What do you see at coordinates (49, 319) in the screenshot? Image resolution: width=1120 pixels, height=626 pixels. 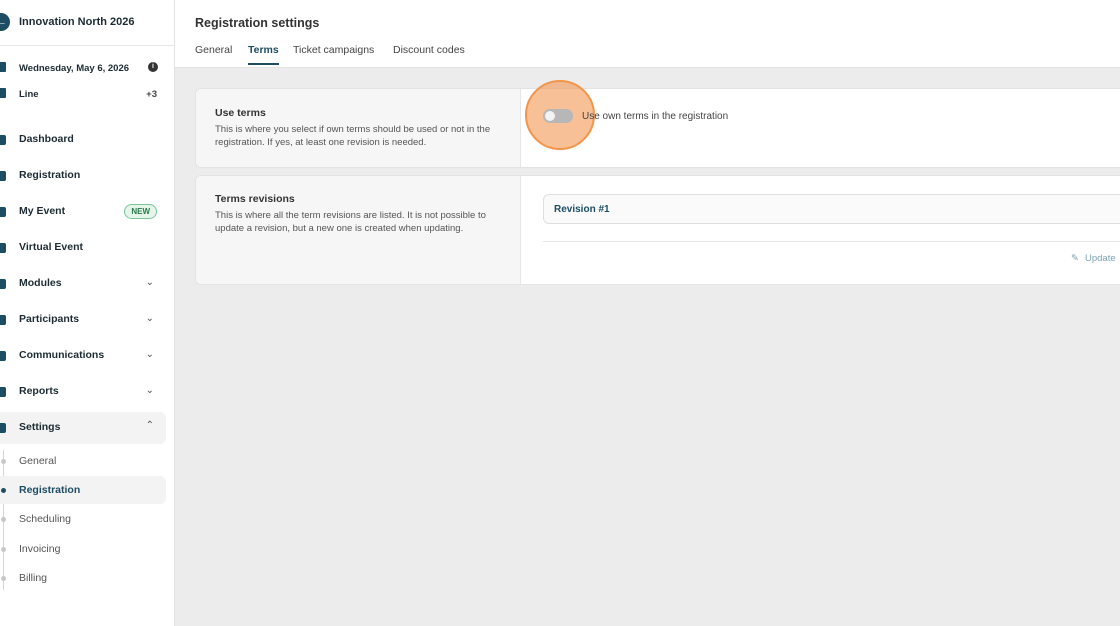 I see `nav-label: Participants` at bounding box center [49, 319].